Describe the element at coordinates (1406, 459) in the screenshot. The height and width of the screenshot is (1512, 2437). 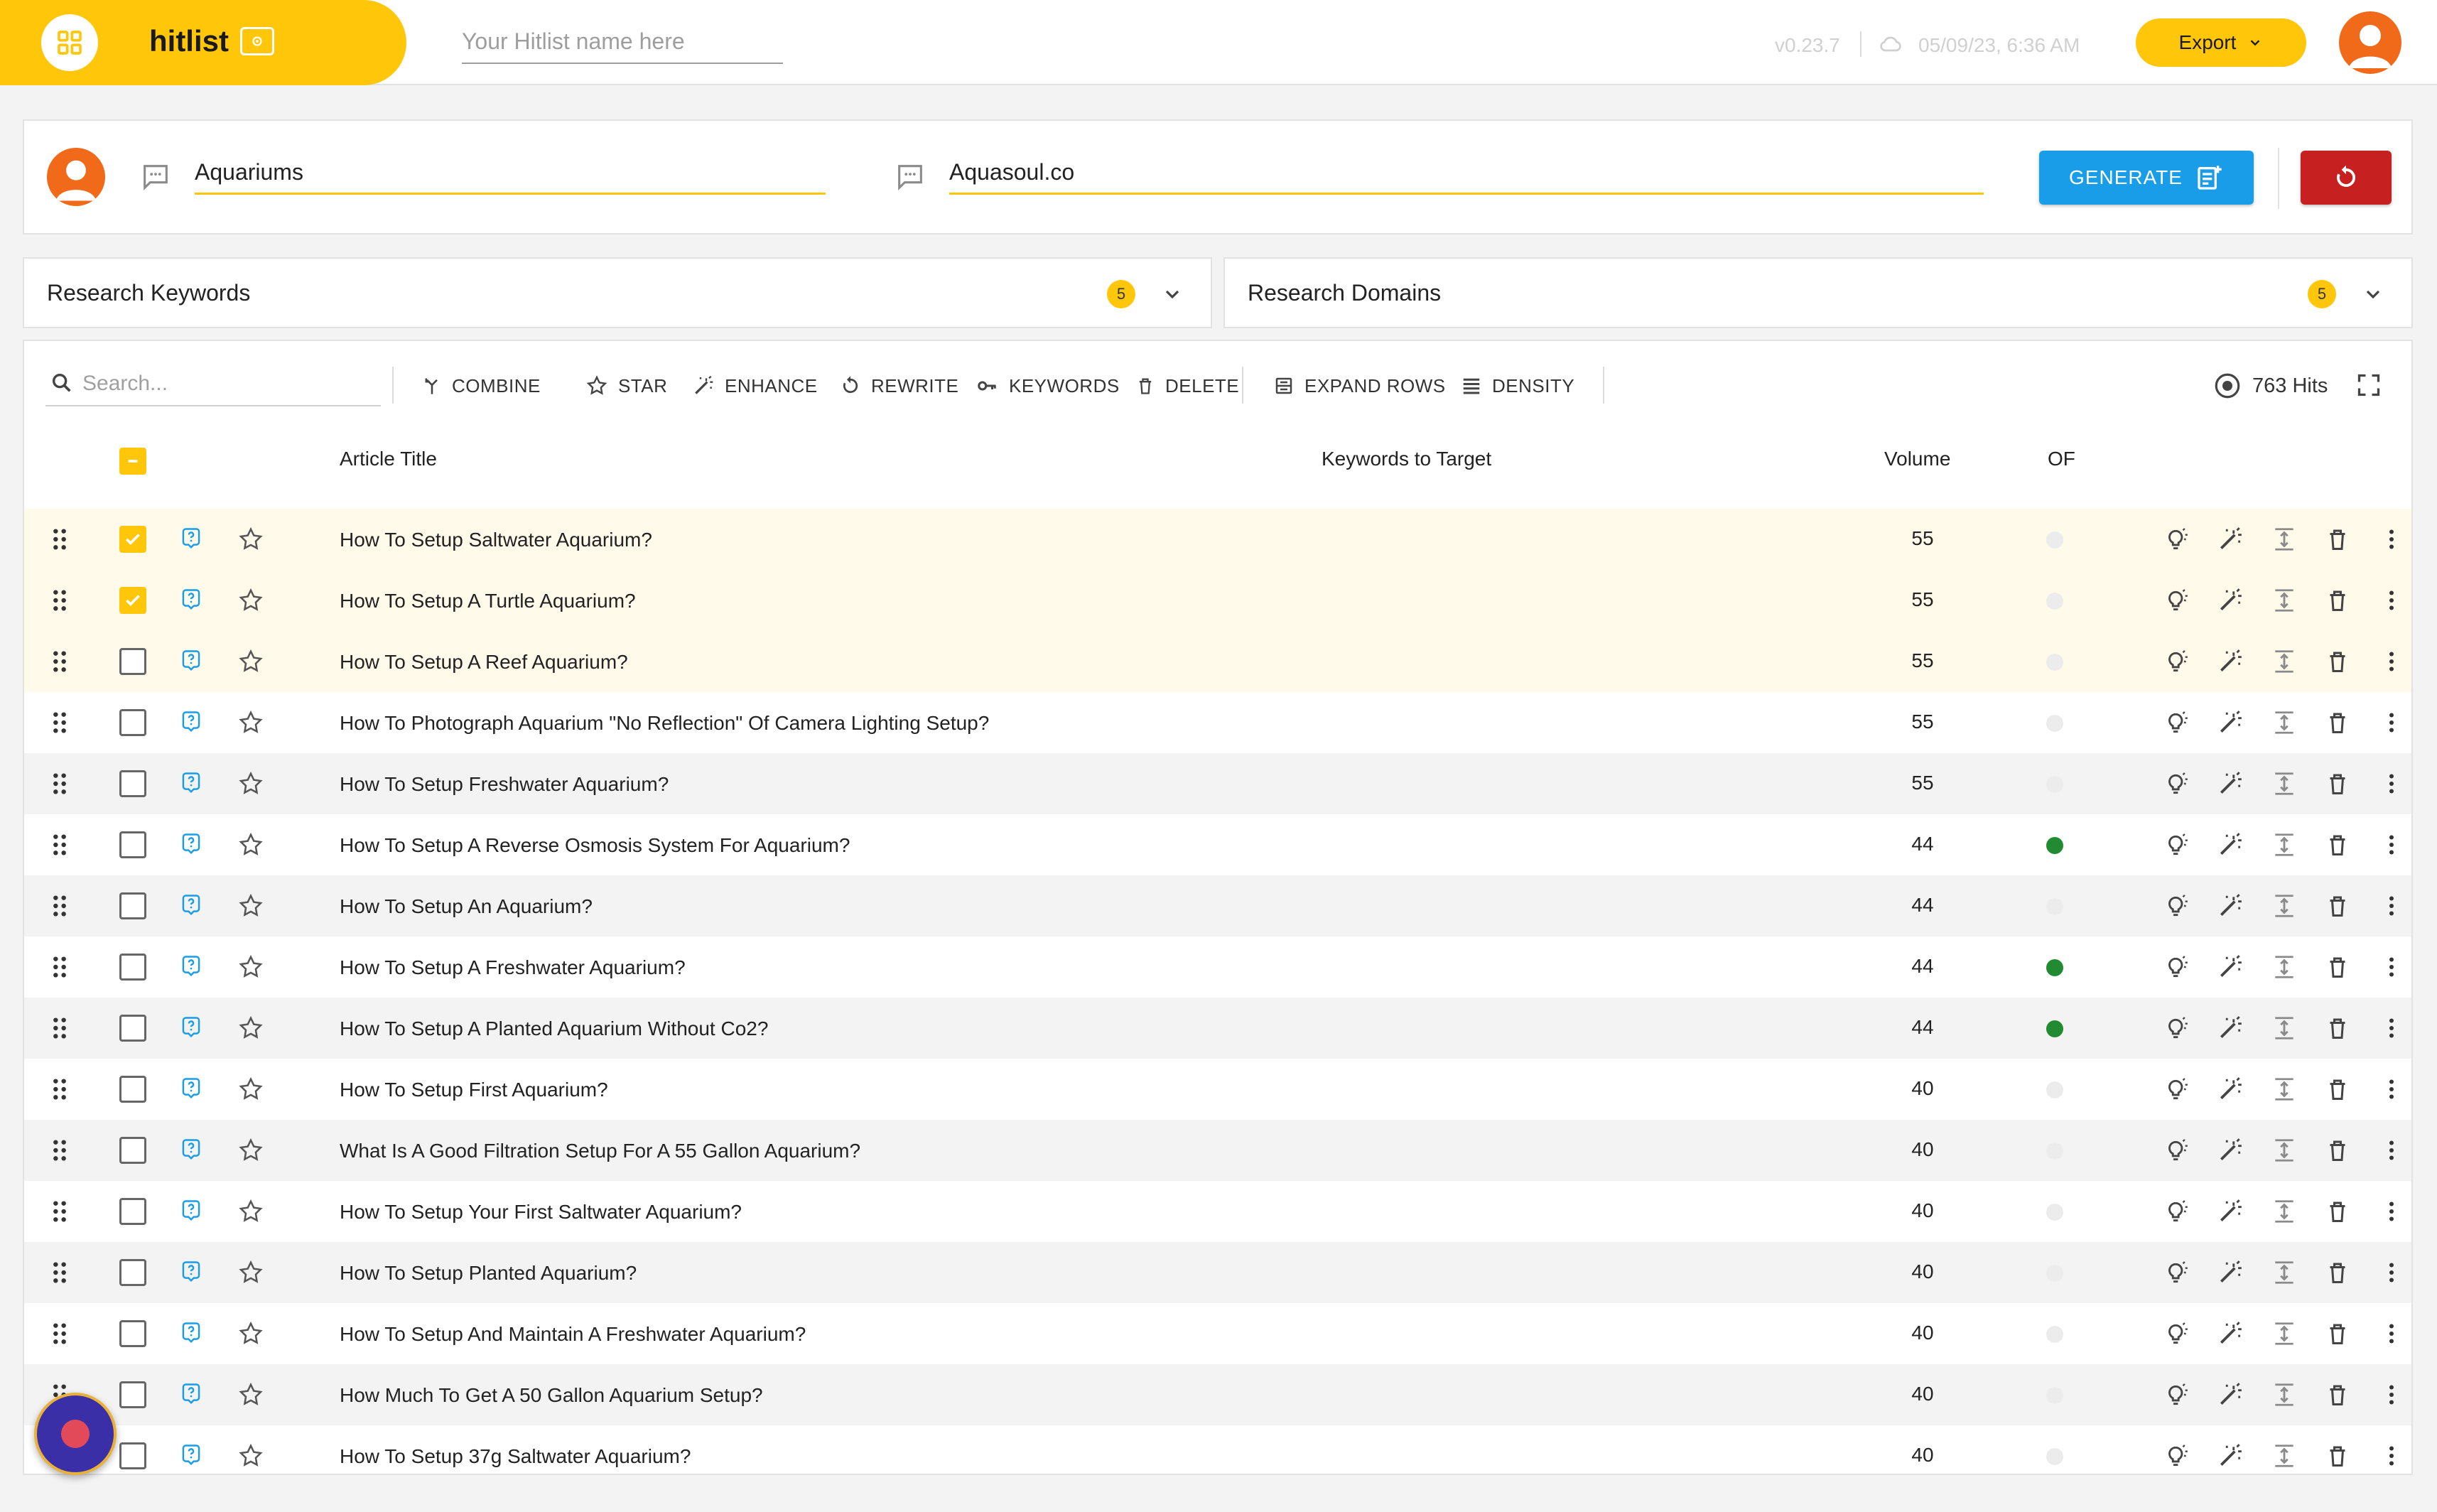
I see `column-header-keywords: Keywords to Target` at that location.